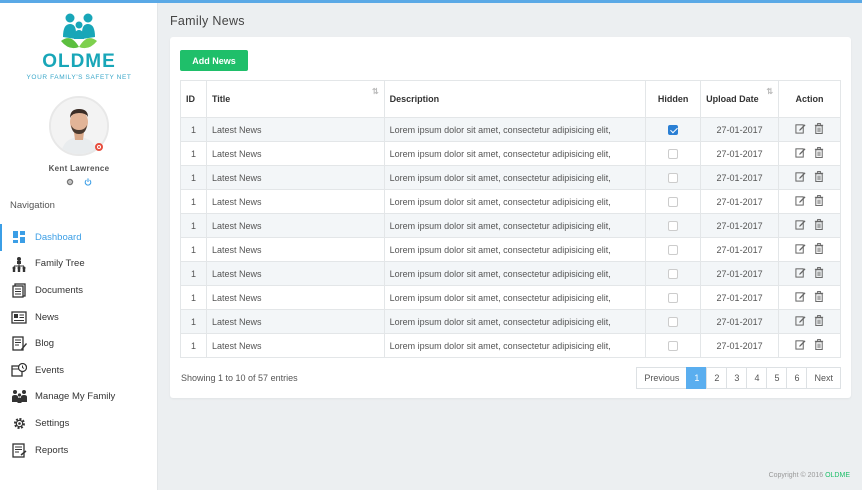 The height and width of the screenshot is (490, 862). What do you see at coordinates (60, 264) in the screenshot?
I see `sidebar-item-label: Family Tree` at bounding box center [60, 264].